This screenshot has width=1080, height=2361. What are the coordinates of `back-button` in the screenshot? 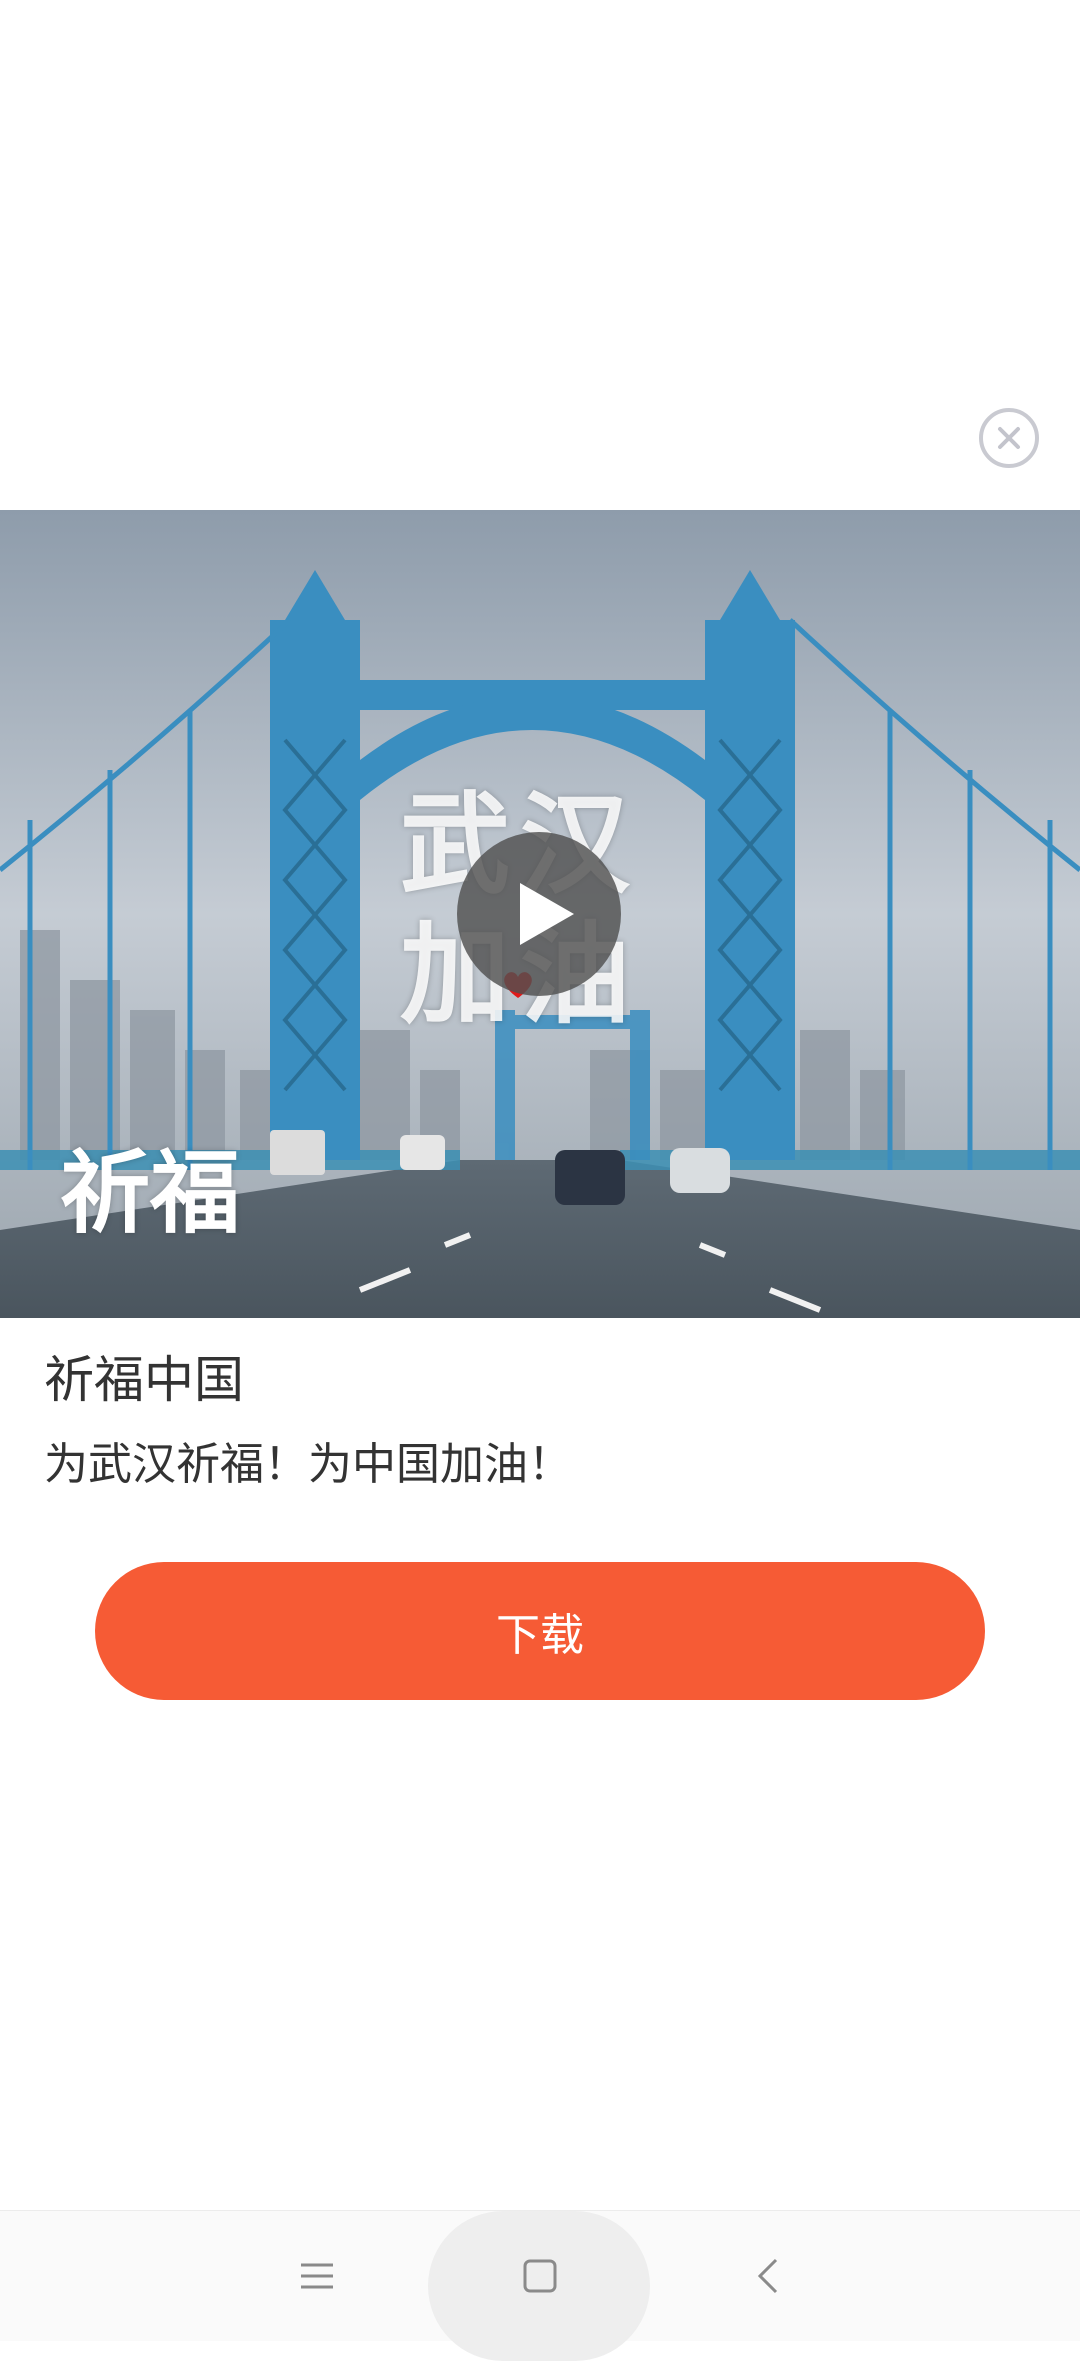 It's located at (768, 2276).